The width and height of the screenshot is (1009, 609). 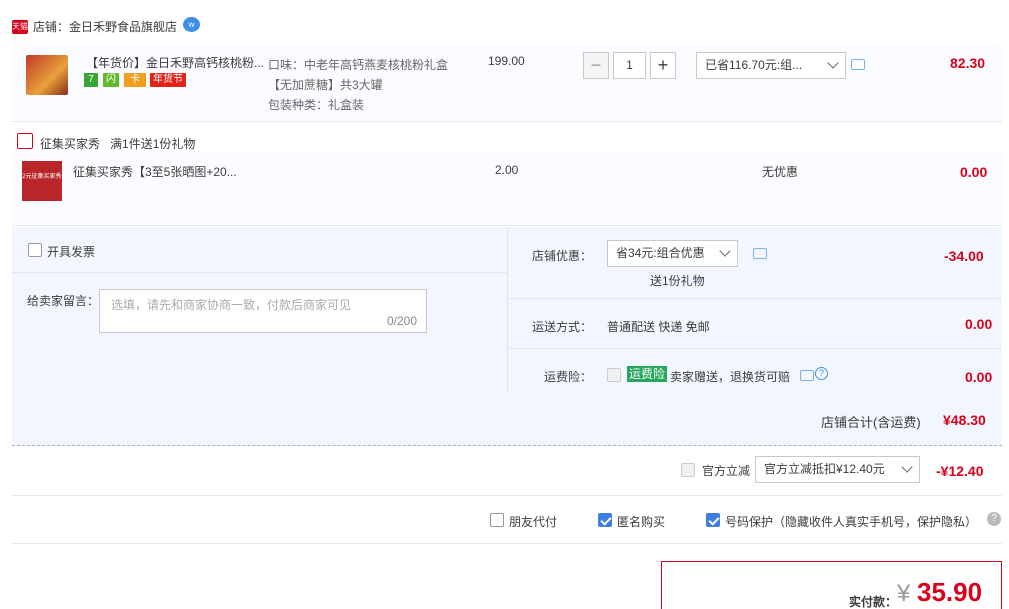 I want to click on quantity-stepper: − 1 +, so click(x=629, y=65).